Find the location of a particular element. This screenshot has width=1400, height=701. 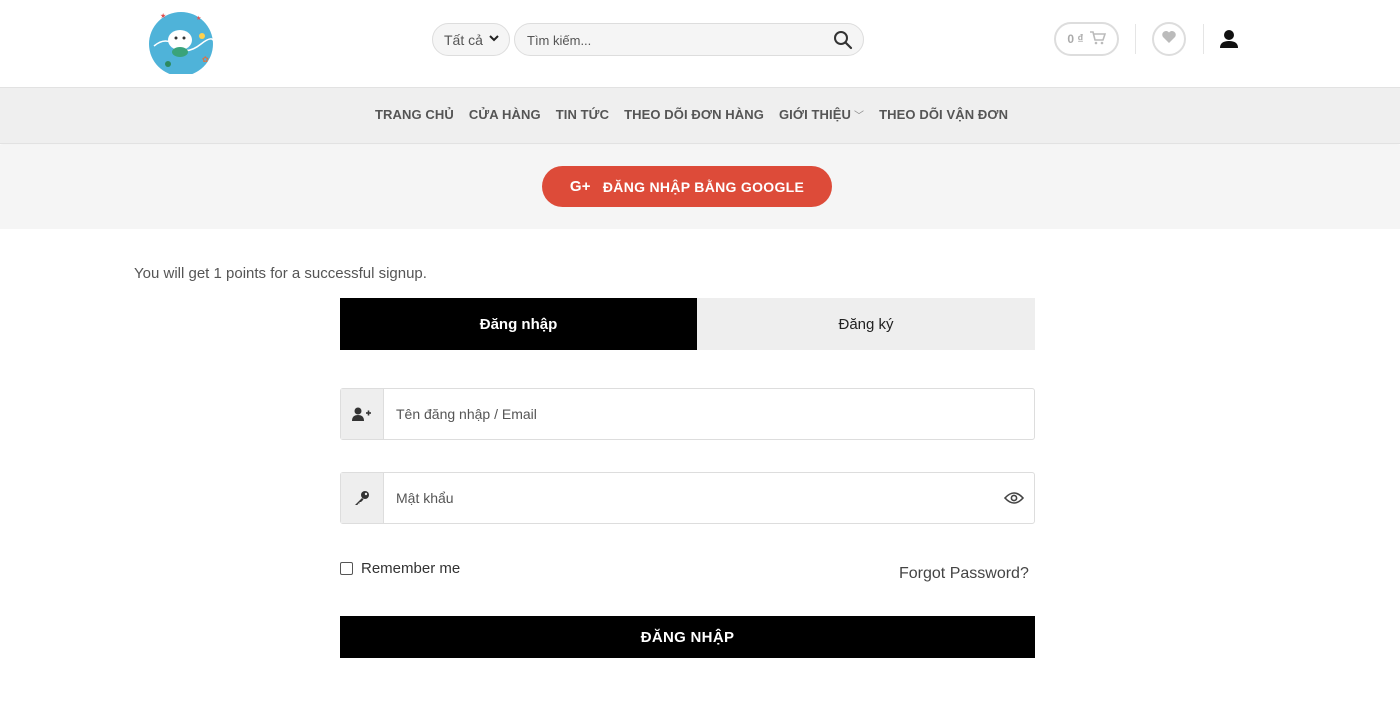

account-button is located at coordinates (1229, 39).